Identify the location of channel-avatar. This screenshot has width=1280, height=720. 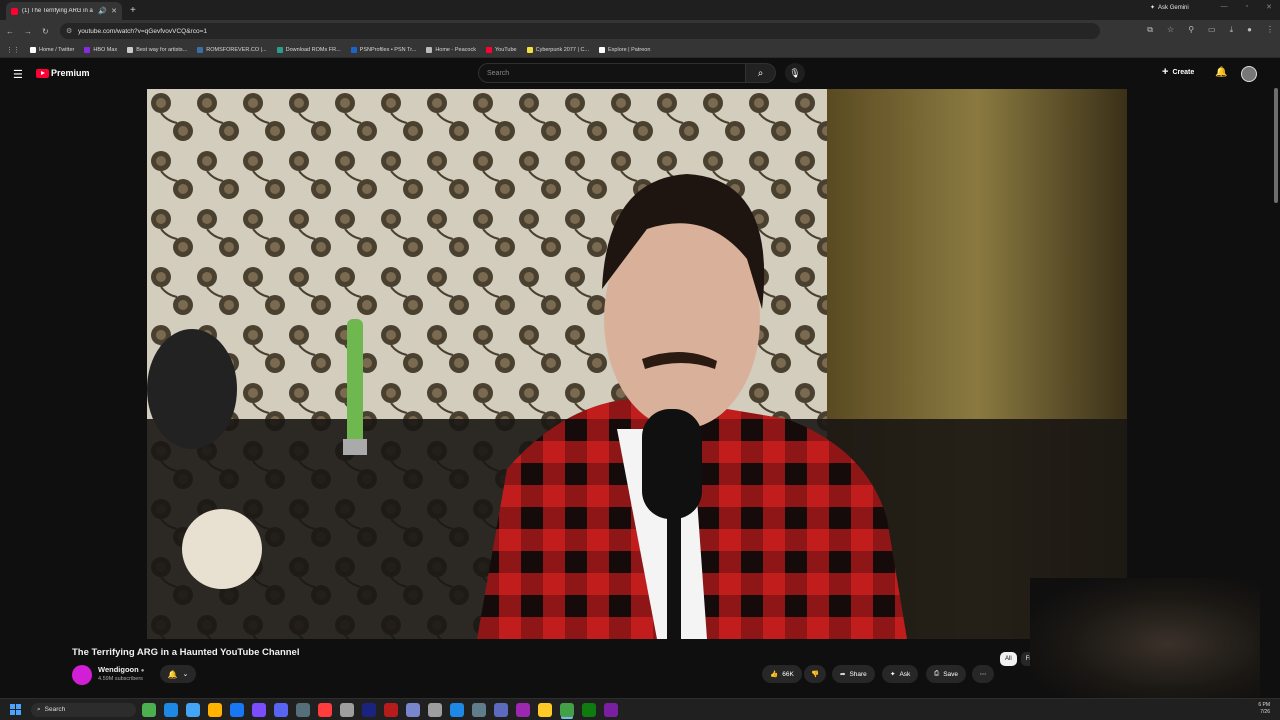
(82, 675).